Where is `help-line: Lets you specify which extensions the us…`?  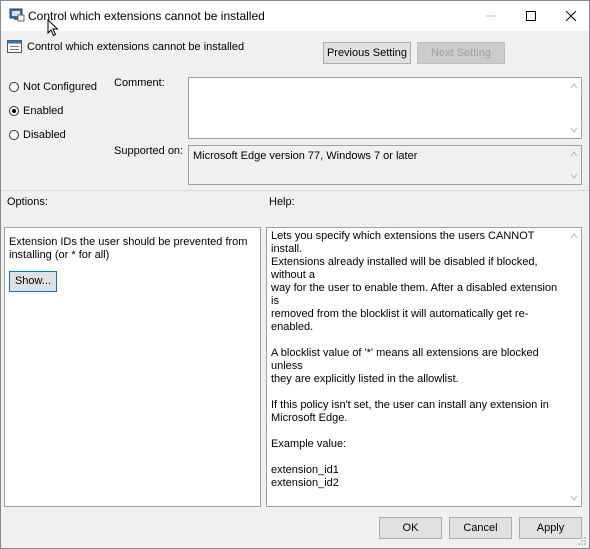 help-line: Lets you specify which extensions the us… is located at coordinates (403, 242).